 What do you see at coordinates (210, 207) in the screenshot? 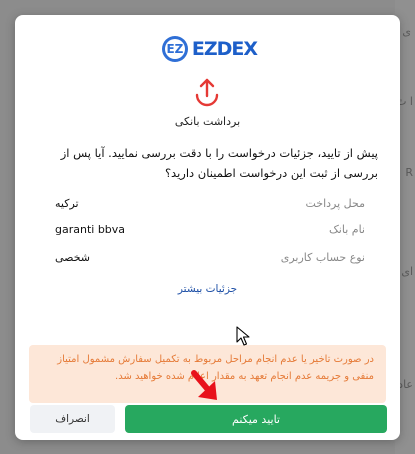
I see `detail-row-payment-location: محل پرداخت ترکیه` at bounding box center [210, 207].